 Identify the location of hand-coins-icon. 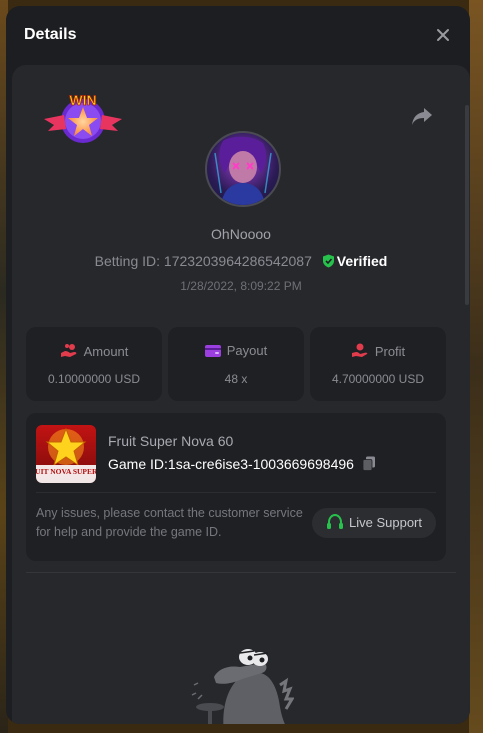
(68, 350).